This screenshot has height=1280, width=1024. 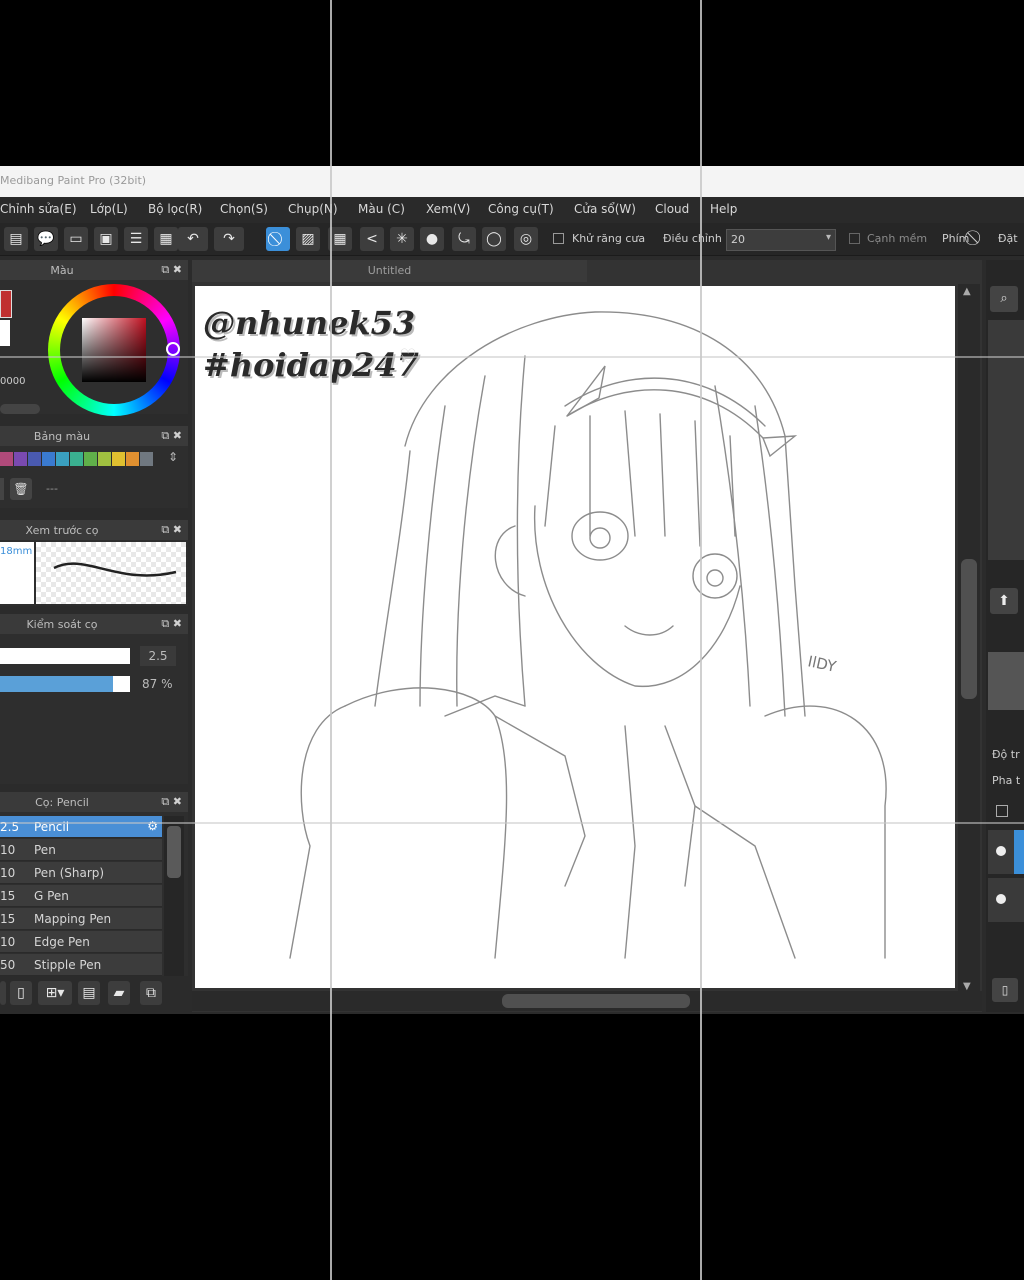 What do you see at coordinates (94, 802) in the screenshot?
I see `brush-list-header: Cọ: Pencil ⧉ ✖` at bounding box center [94, 802].